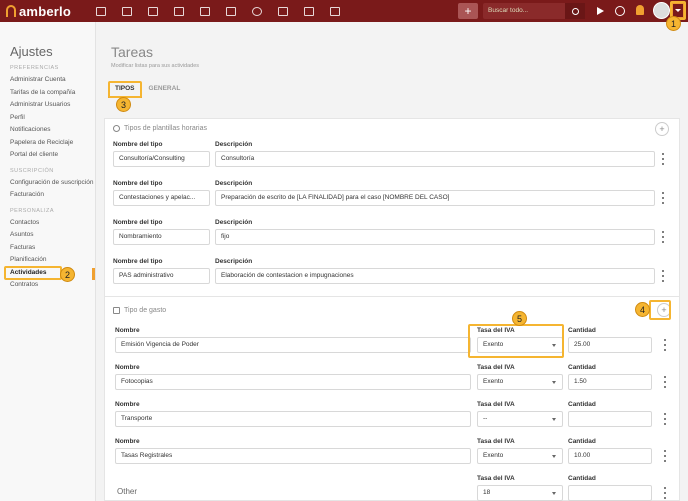 This screenshot has height=501, width=688. Describe the element at coordinates (640, 10) in the screenshot. I see `notifications-bell-icon` at that location.